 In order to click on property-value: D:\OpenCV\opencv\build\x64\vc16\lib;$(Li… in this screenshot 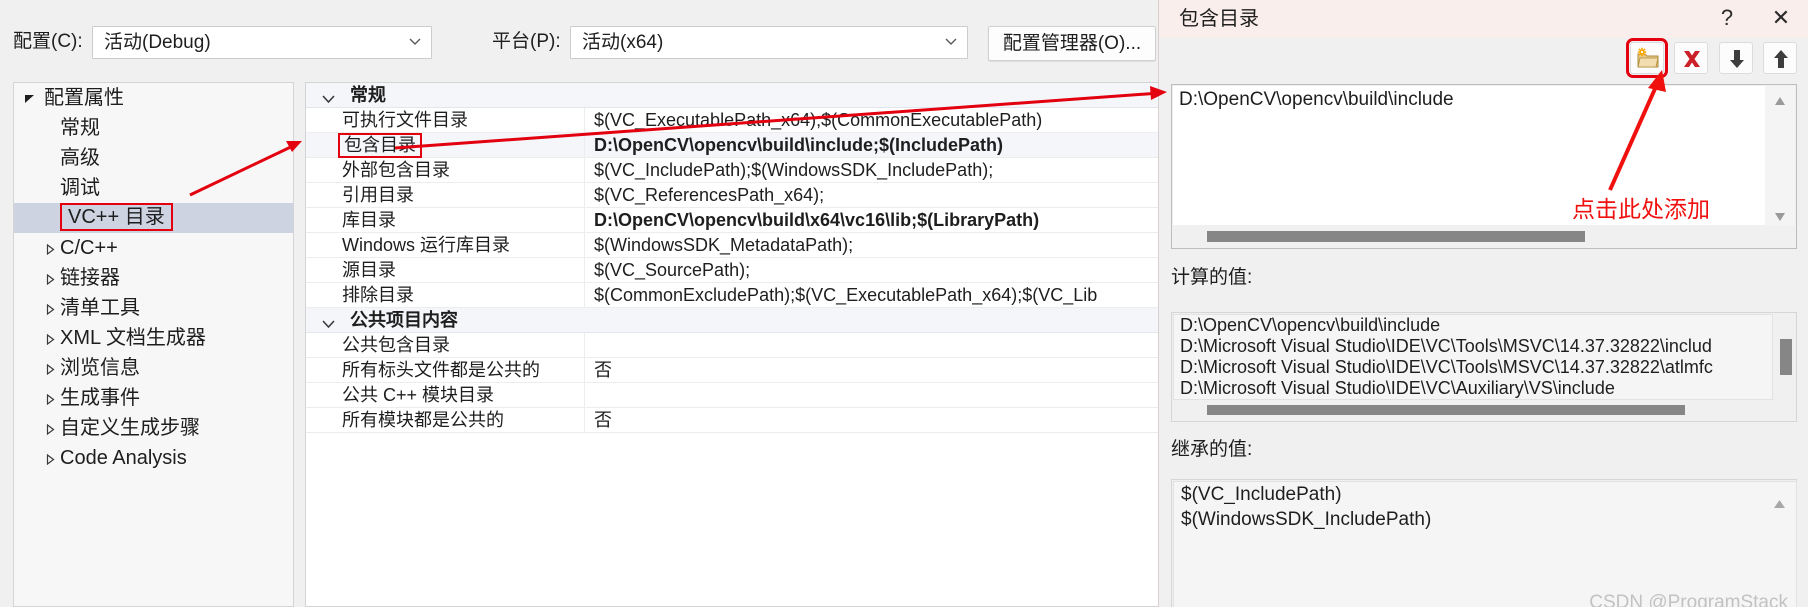, I will do `click(874, 220)`.